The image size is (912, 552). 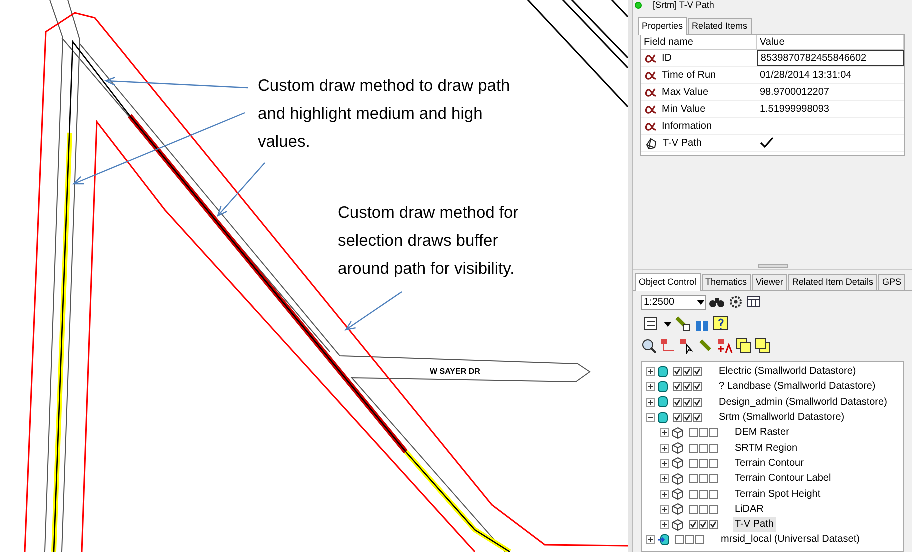 What do you see at coordinates (830, 42) in the screenshot?
I see `column-header: Value` at bounding box center [830, 42].